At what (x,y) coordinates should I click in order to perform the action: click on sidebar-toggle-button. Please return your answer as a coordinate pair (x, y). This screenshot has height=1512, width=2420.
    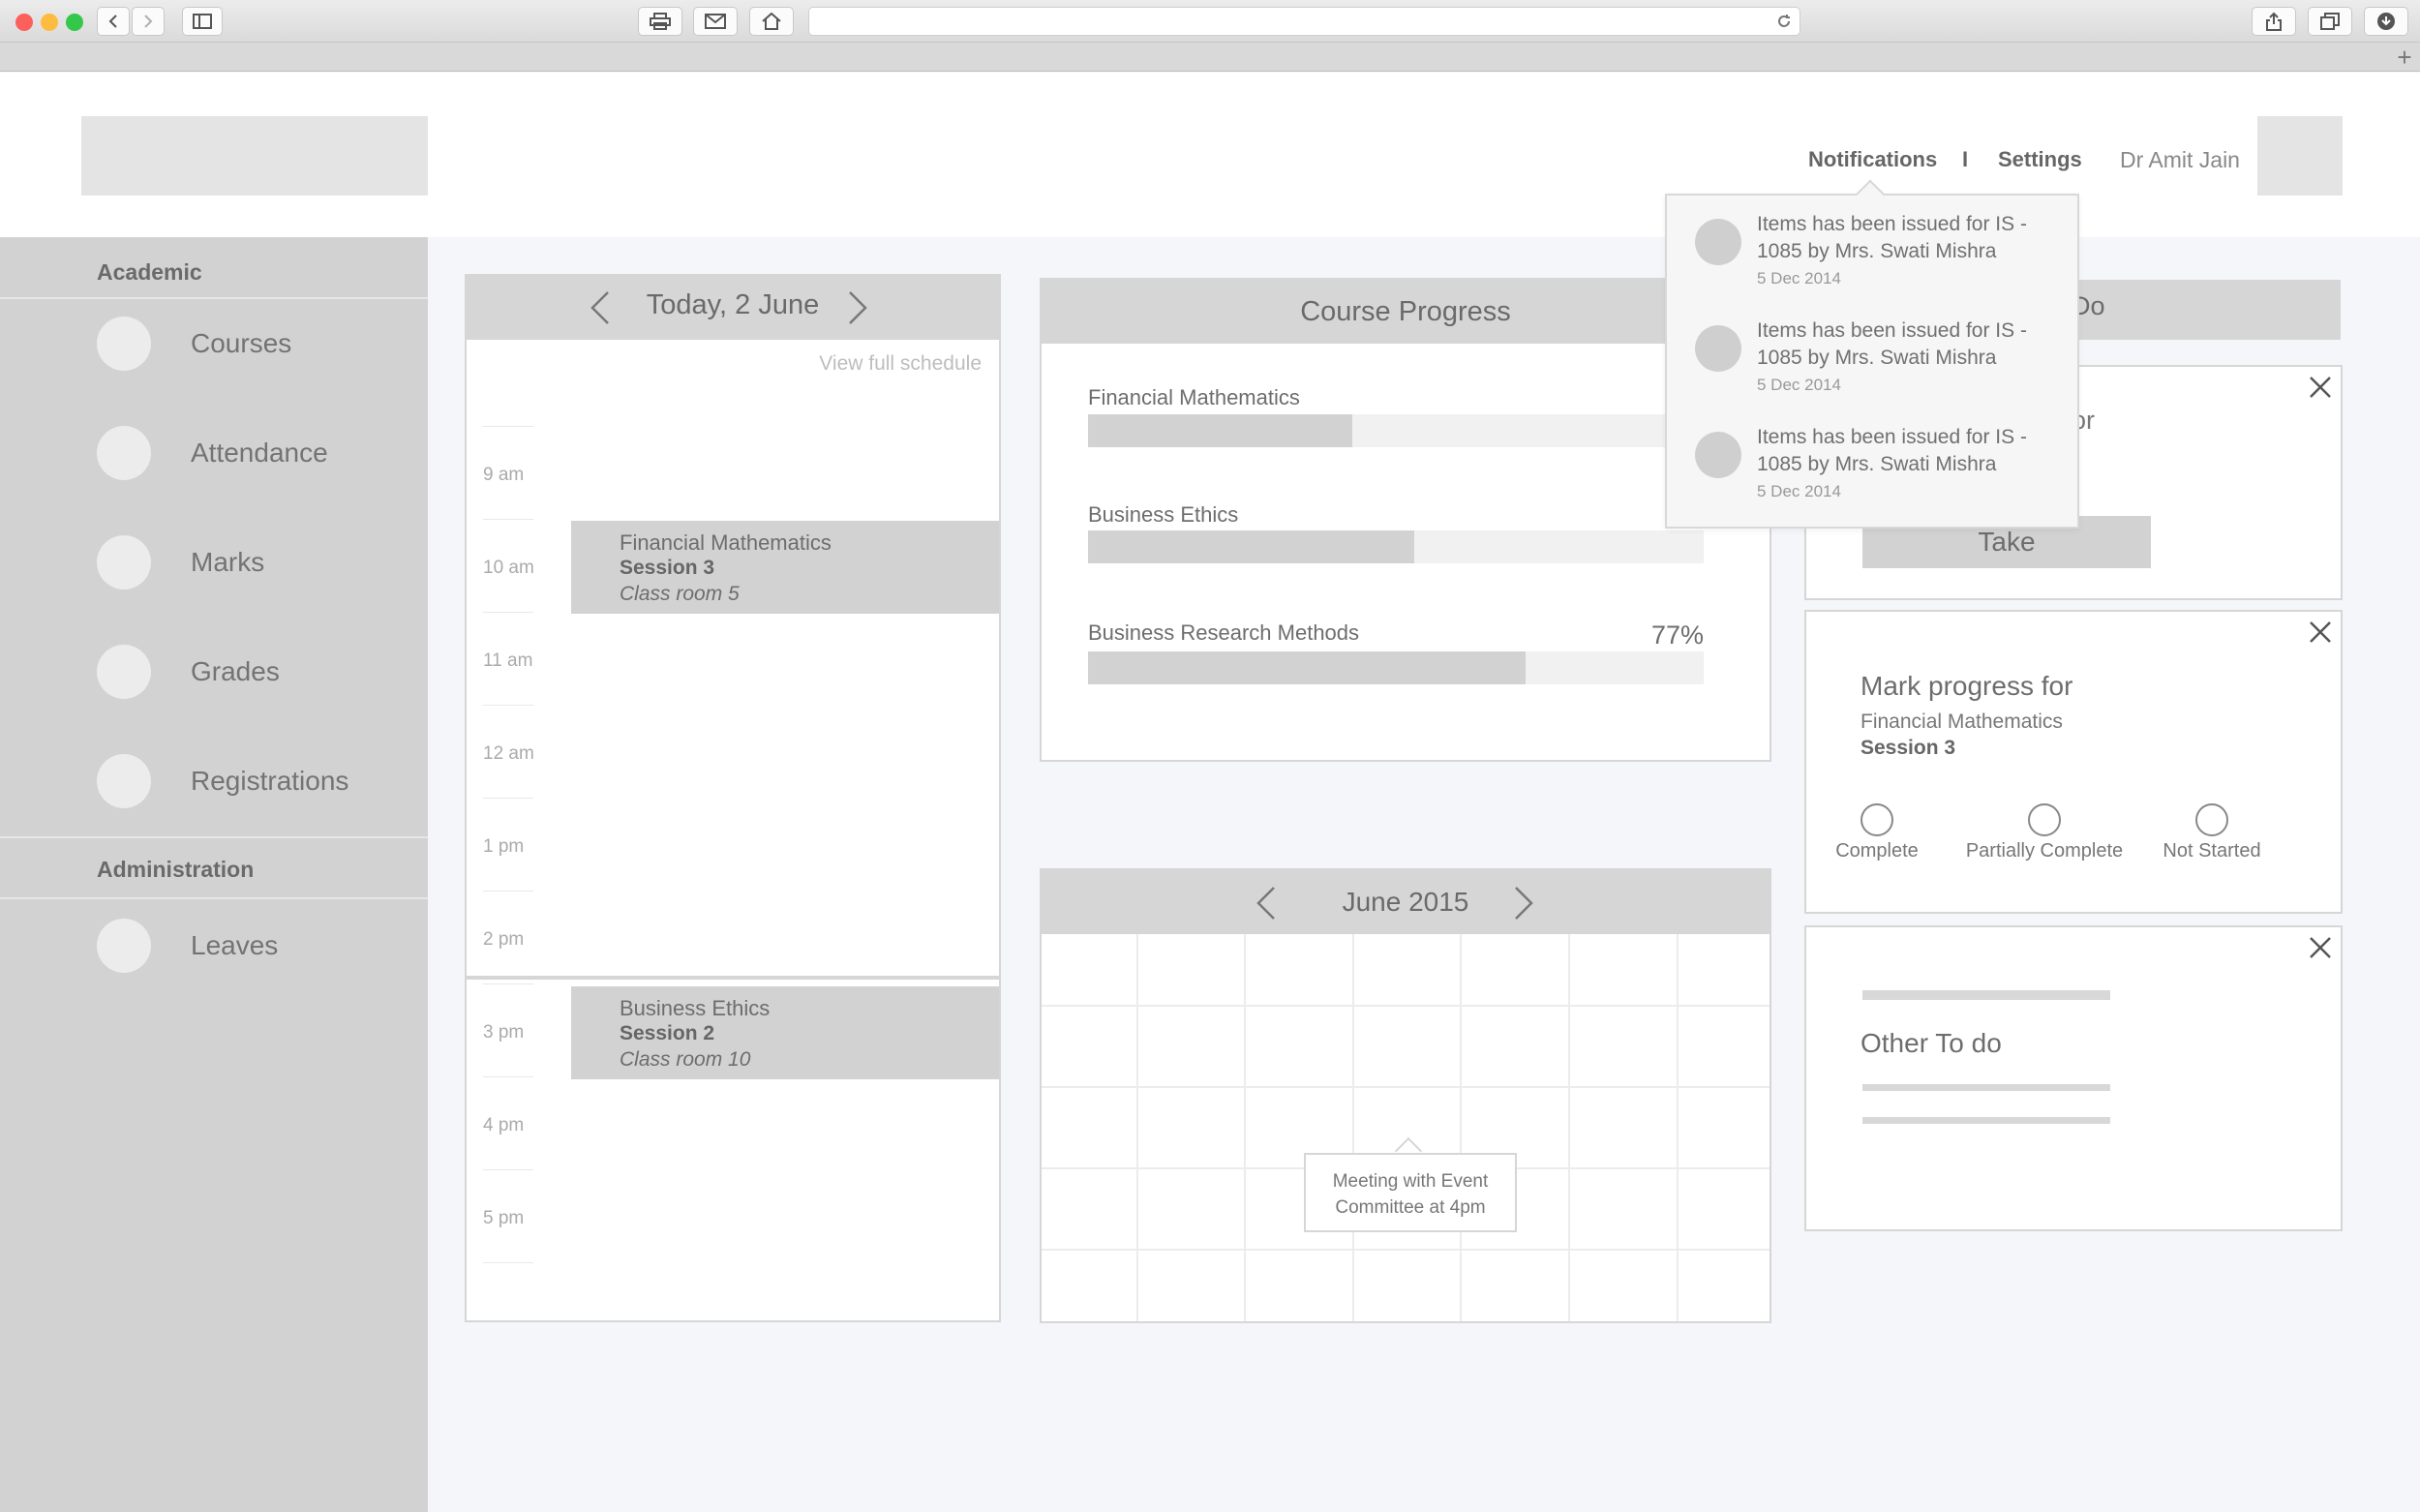
    Looking at the image, I should click on (202, 21).